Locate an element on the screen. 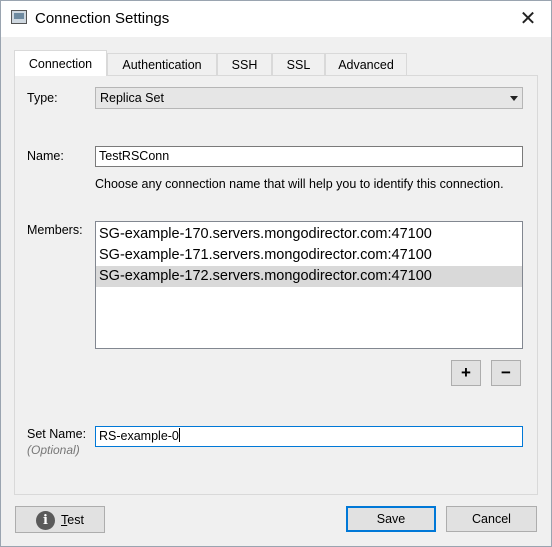 The image size is (552, 547). name-label: Name: is located at coordinates (45, 156).